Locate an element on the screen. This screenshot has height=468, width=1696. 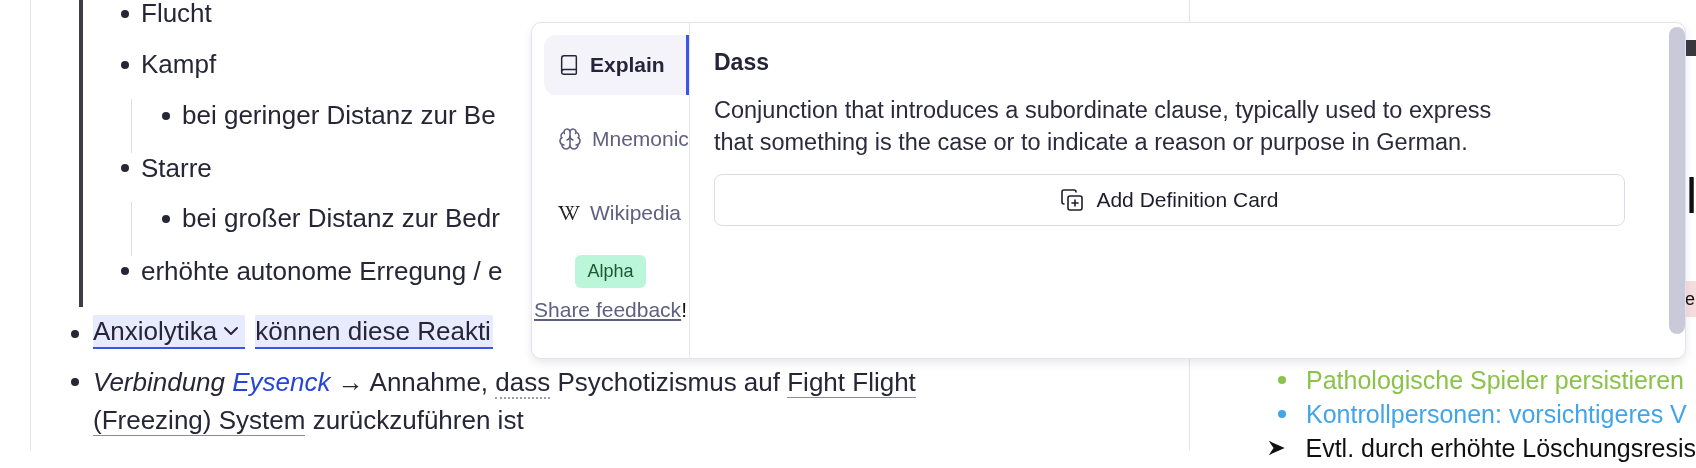
slide-text: Evtl. durch erhöhte Löschungsresis is located at coordinates (1500, 448).